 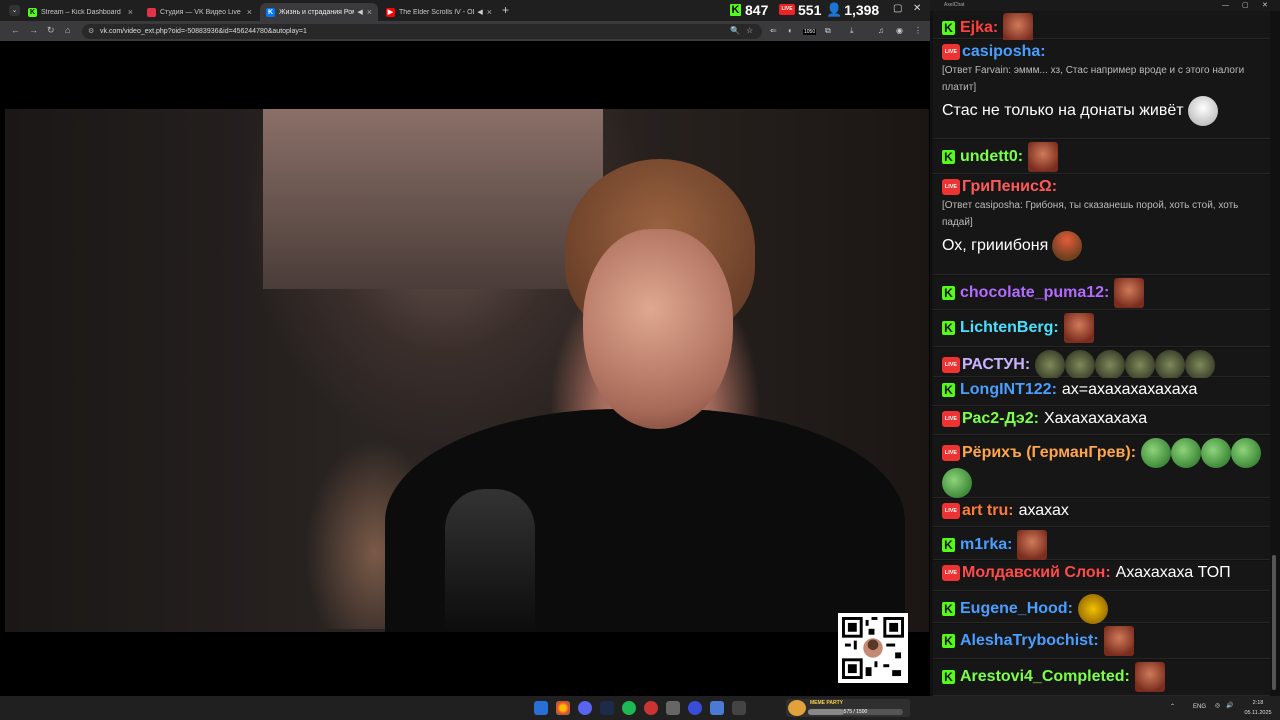 What do you see at coordinates (717, 708) in the screenshot?
I see `axelchat-icon` at bounding box center [717, 708].